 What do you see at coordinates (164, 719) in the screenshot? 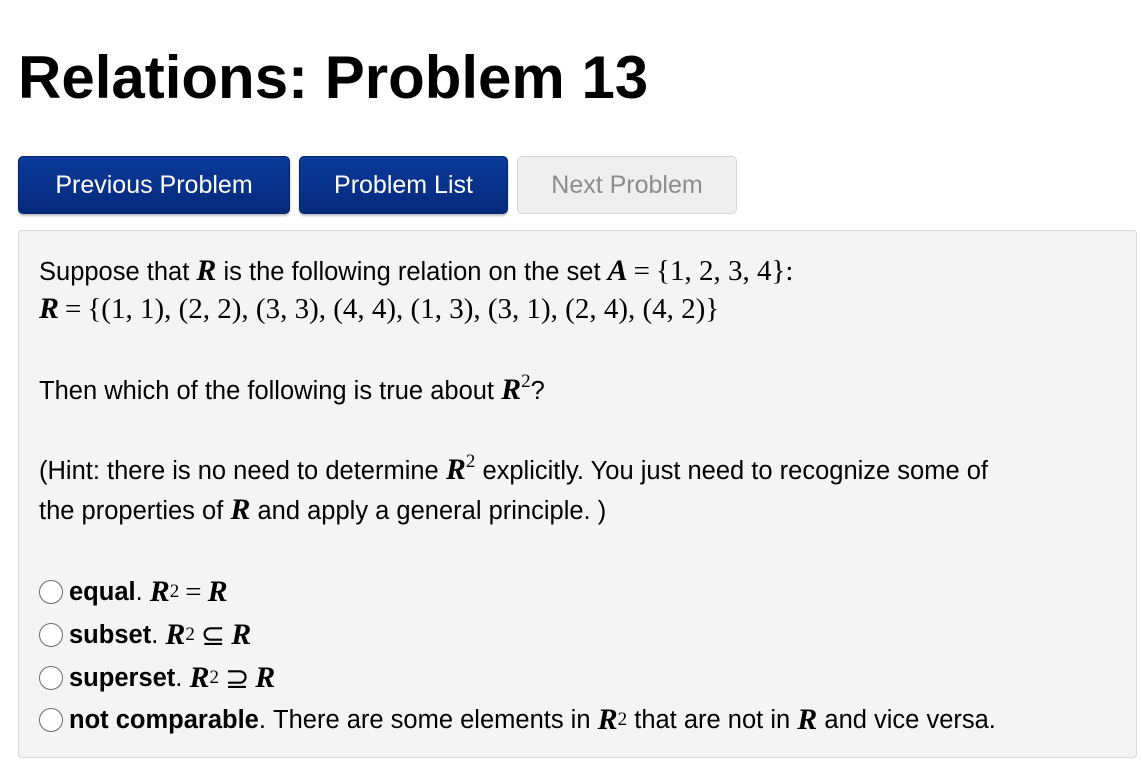
I see `choice-label: not comparable` at bounding box center [164, 719].